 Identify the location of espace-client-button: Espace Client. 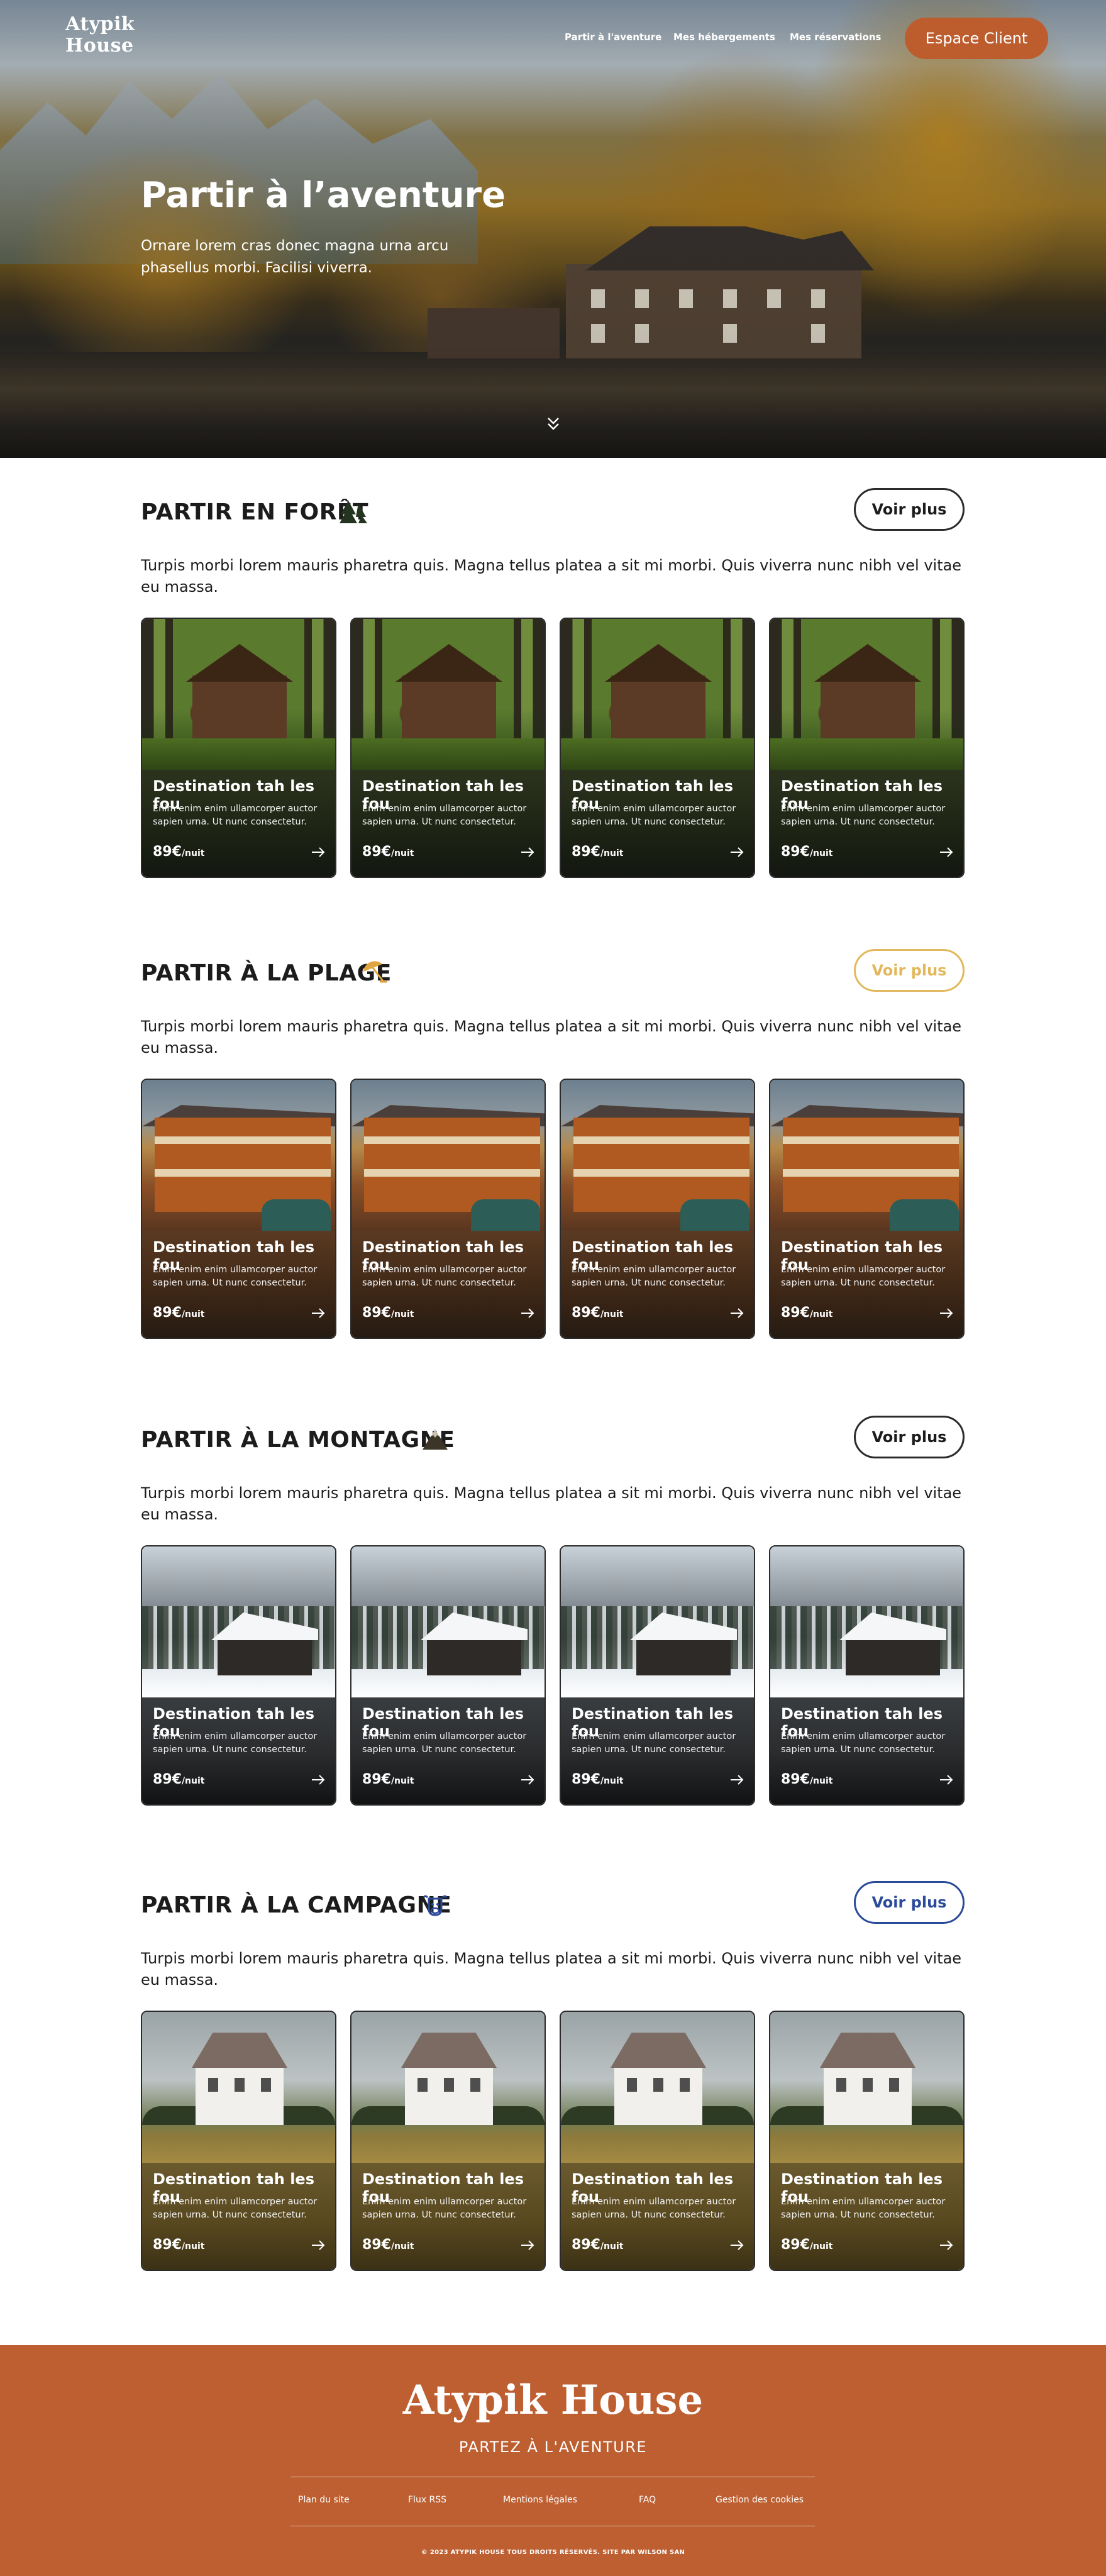
(976, 38).